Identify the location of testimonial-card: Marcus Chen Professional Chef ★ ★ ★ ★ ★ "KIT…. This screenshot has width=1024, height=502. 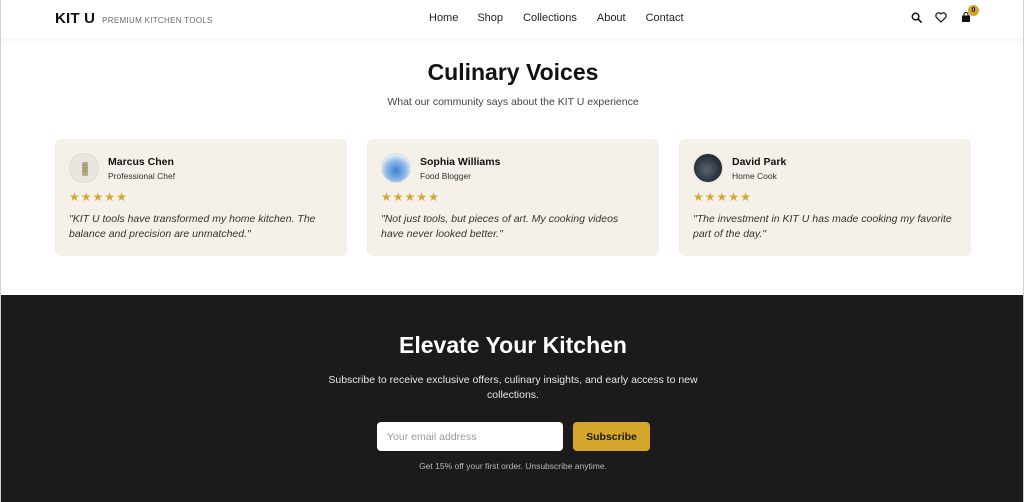
(201, 197).